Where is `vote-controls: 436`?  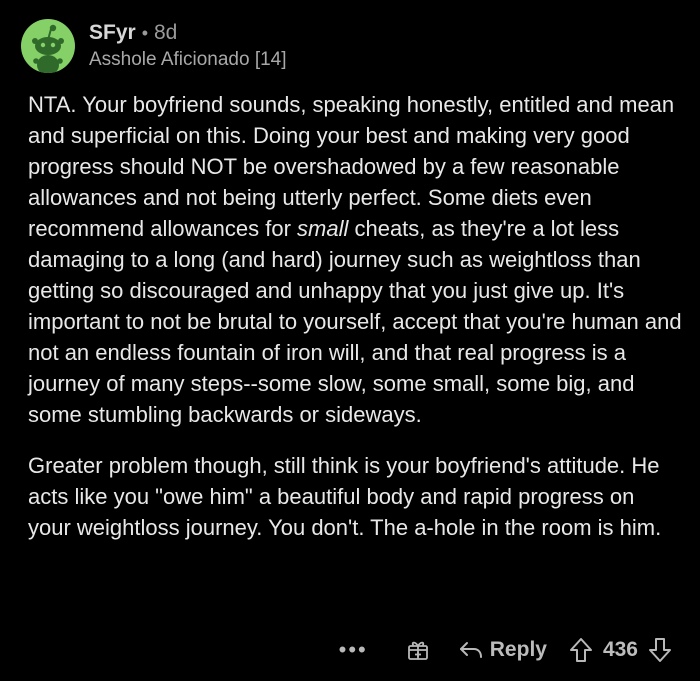 vote-controls: 436 is located at coordinates (620, 650).